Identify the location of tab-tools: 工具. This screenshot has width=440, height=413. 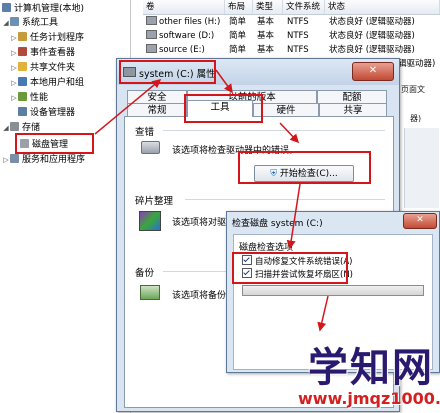
(220, 108).